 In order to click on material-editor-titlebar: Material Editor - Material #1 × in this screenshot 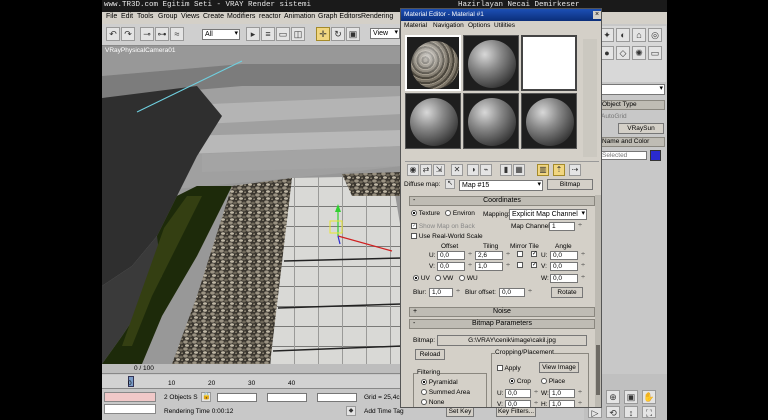, I will do `click(501, 15)`.